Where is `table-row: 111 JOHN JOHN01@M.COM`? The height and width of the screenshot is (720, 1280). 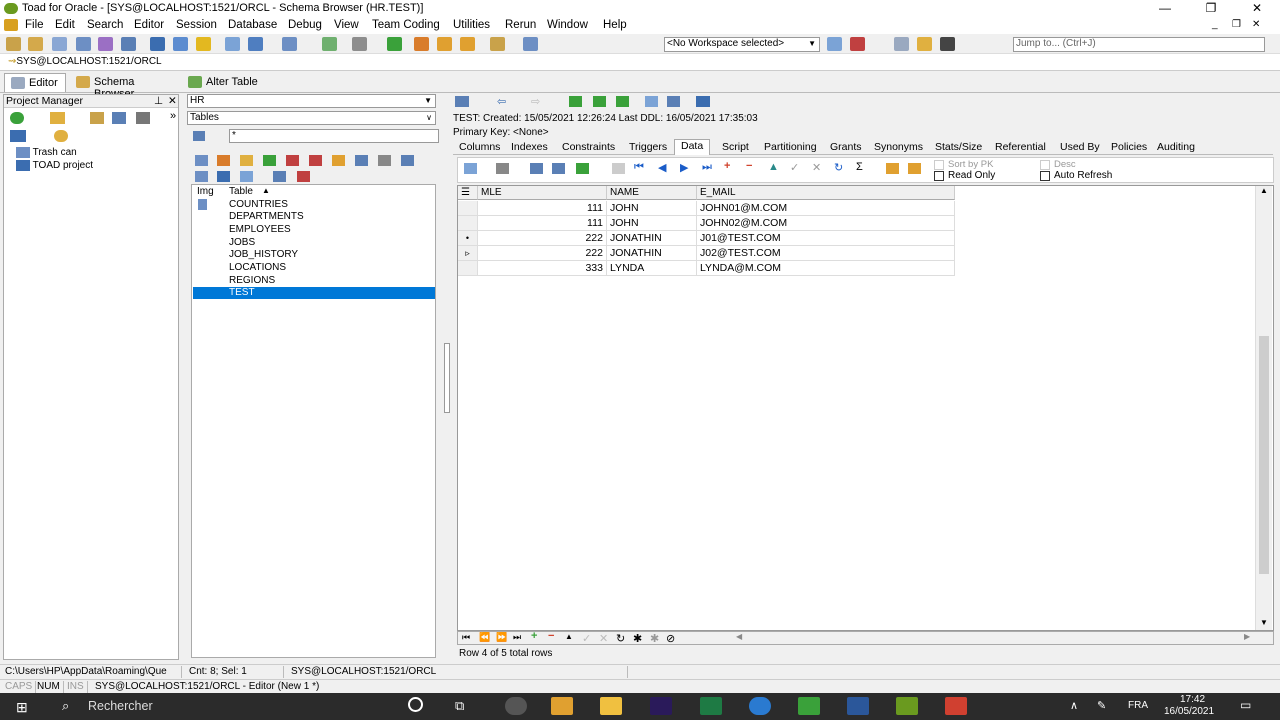
table-row: 111 JOHN JOHN01@M.COM is located at coordinates (706, 208).